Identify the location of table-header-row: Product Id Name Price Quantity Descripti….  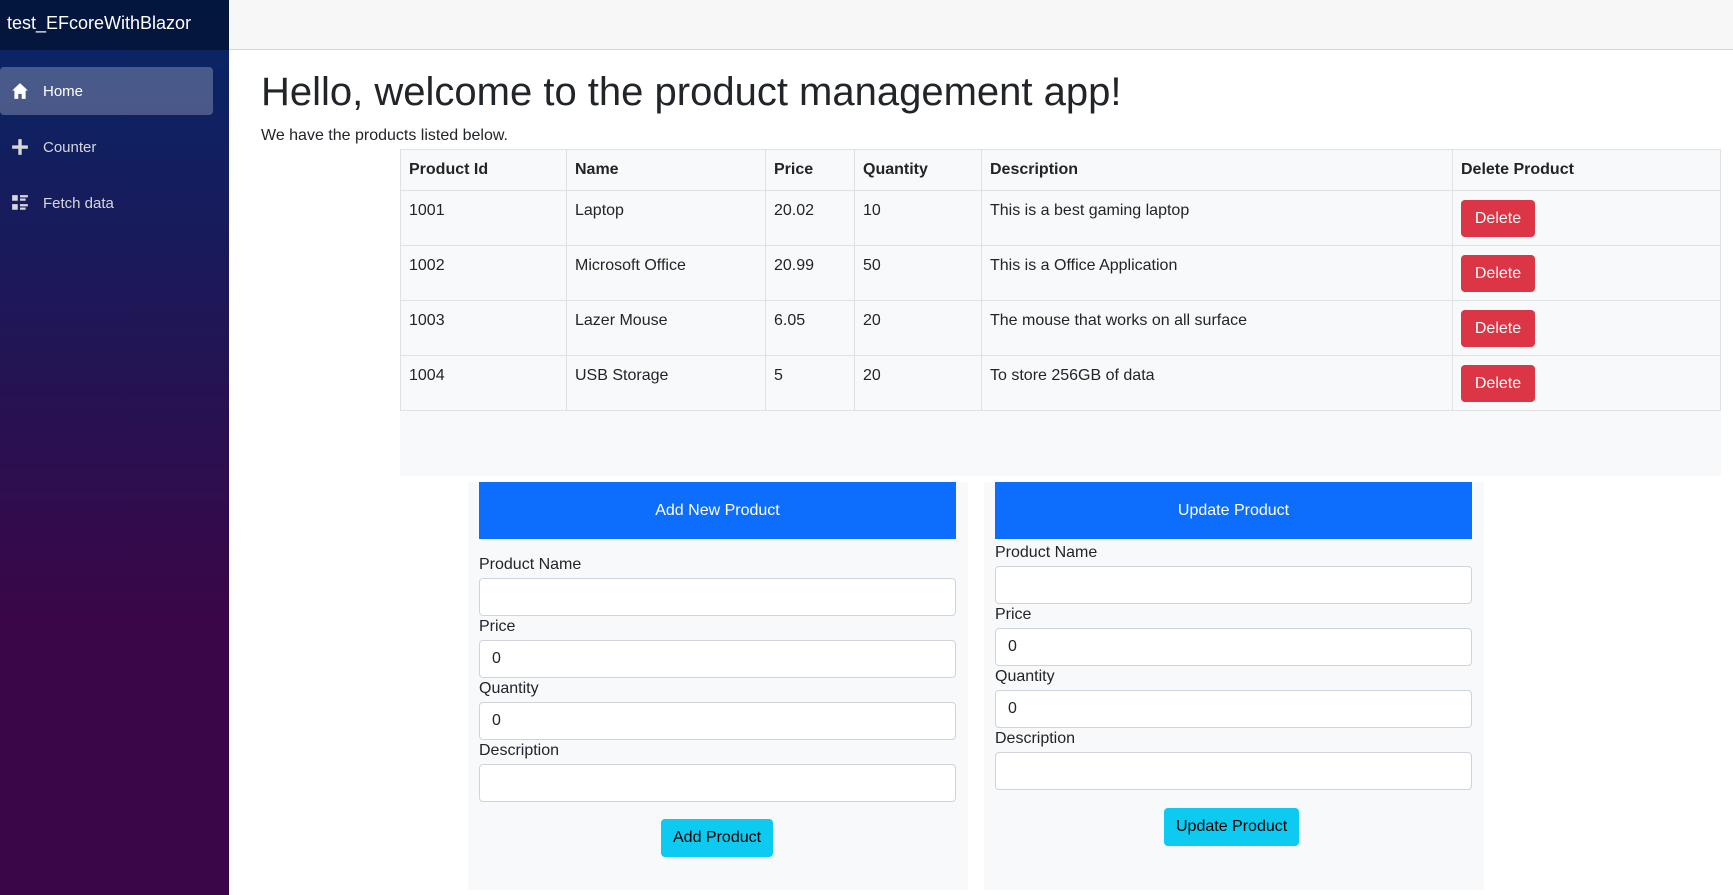
(1060, 170).